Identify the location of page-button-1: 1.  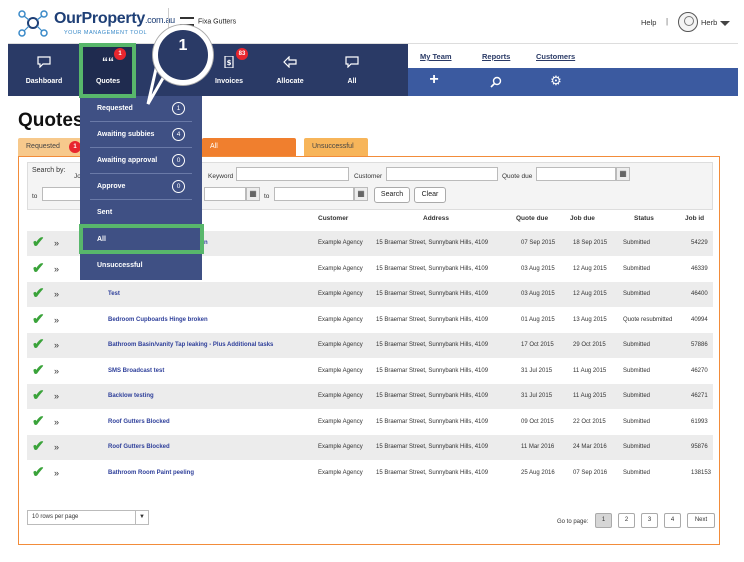
(603, 520).